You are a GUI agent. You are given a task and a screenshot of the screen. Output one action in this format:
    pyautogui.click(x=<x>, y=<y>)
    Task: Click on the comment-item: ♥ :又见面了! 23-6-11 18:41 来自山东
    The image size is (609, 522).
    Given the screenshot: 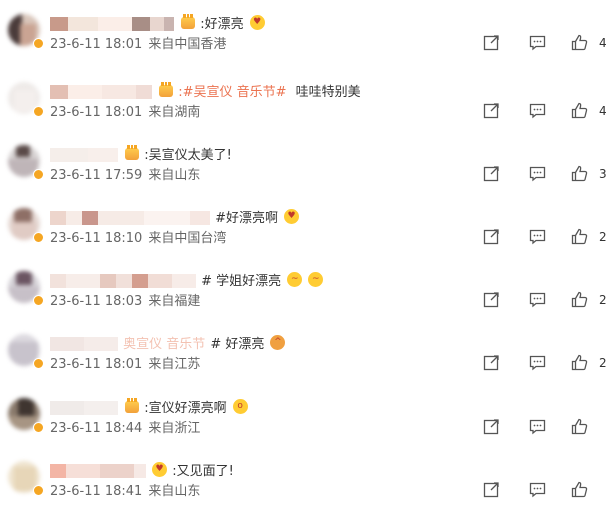 What is the action you would take?
    pyautogui.click(x=304, y=490)
    